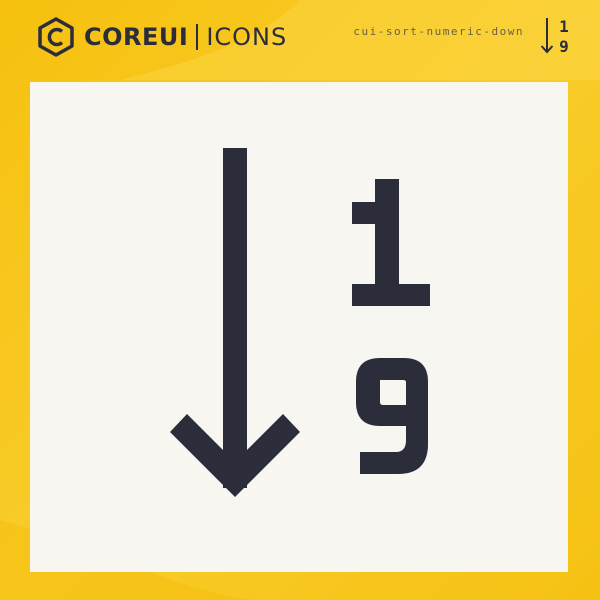  What do you see at coordinates (197, 37) in the screenshot?
I see `brand-divider` at bounding box center [197, 37].